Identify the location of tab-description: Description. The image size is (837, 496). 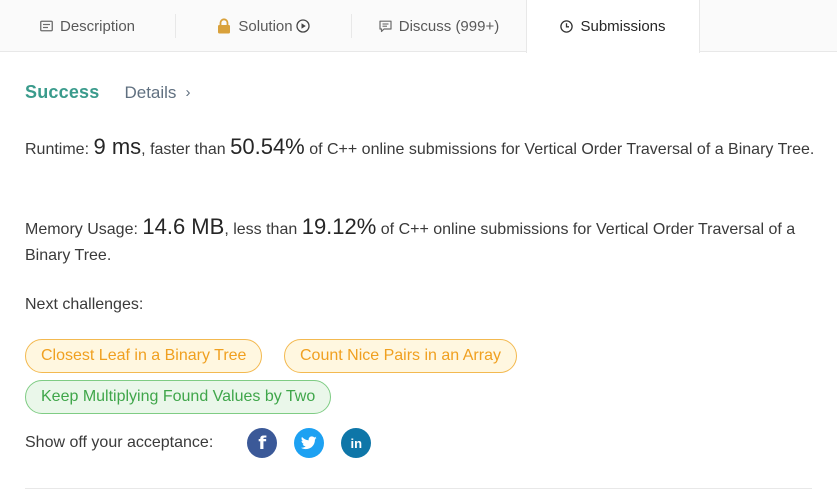
(87, 26).